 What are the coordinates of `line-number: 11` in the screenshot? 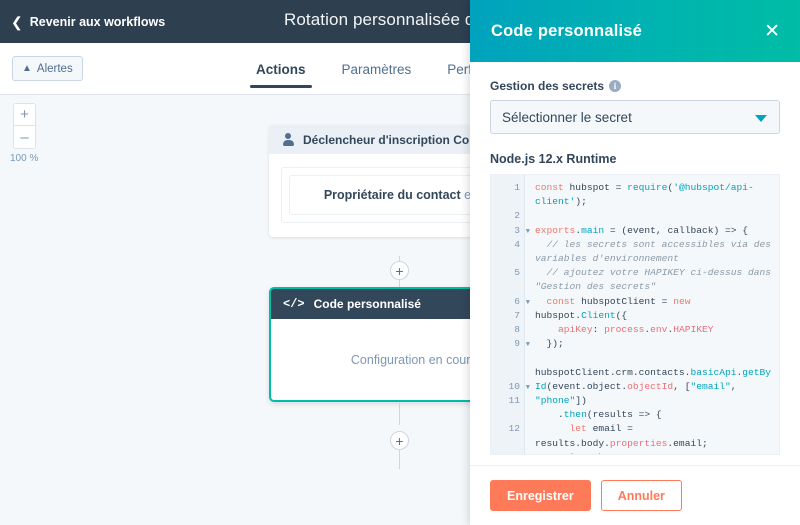 It's located at (514, 401).